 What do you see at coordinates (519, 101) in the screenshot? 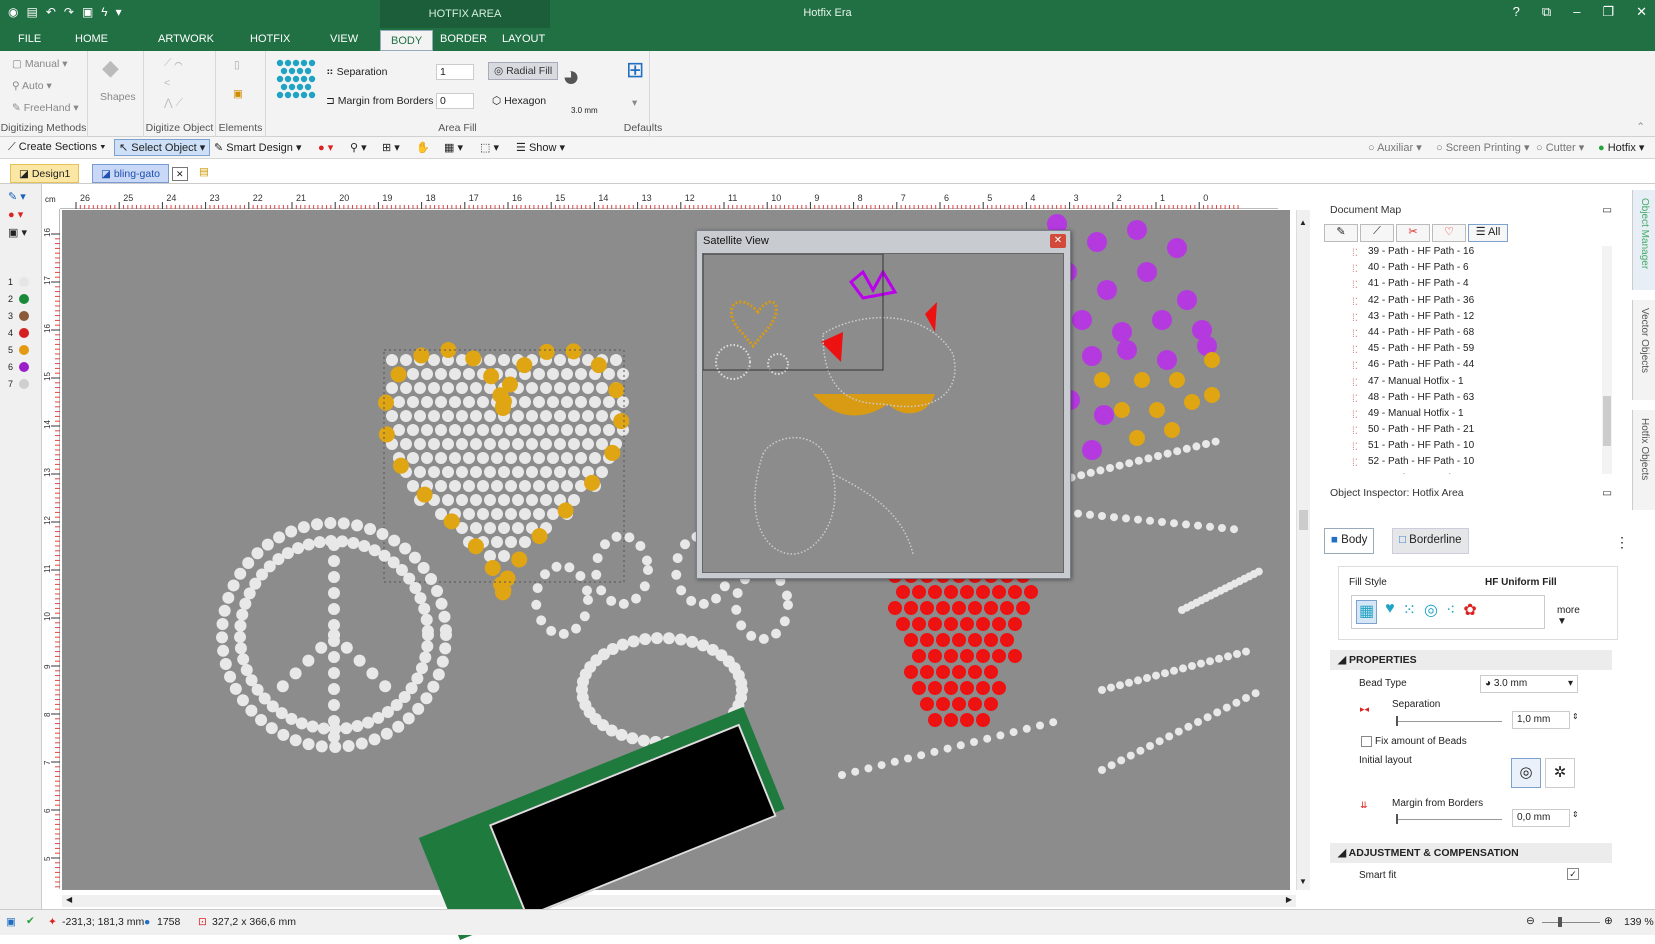
I see `hexagon-button: ⬡ Hexagon` at bounding box center [519, 101].